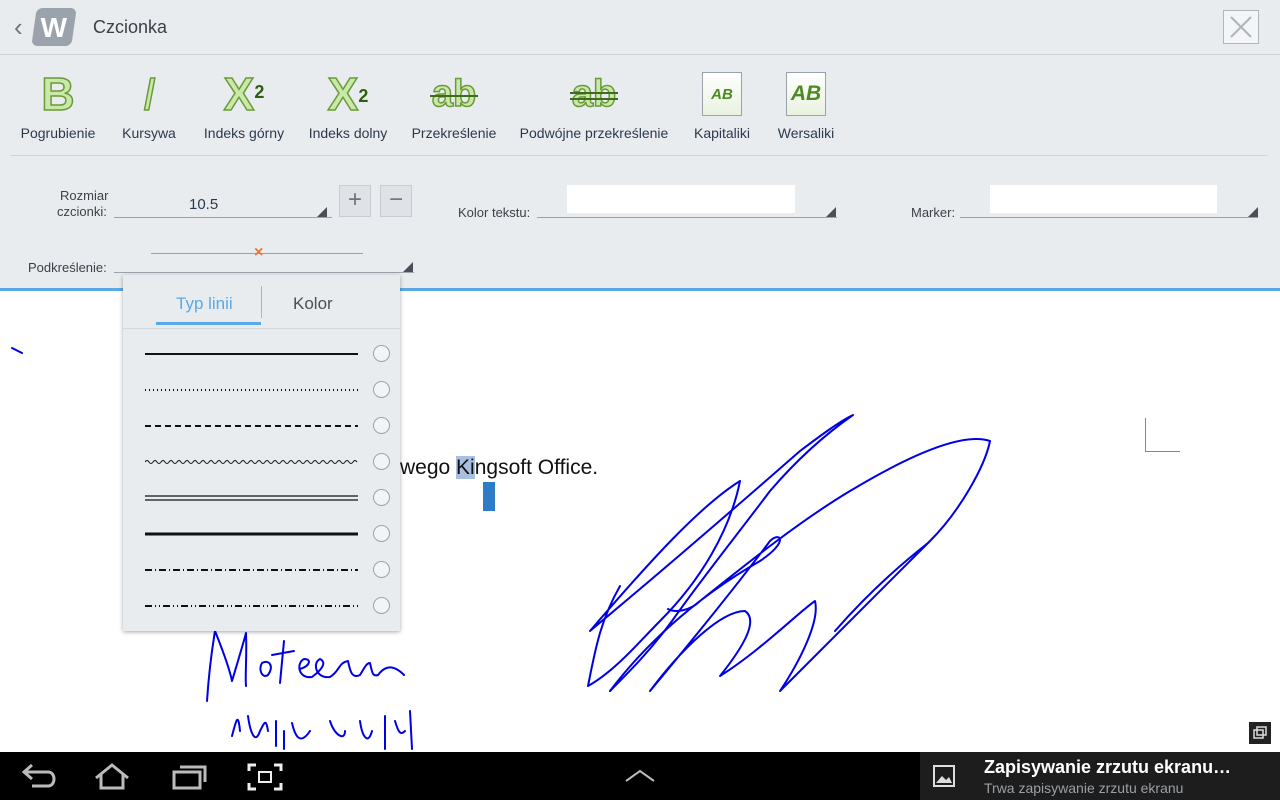 This screenshot has height=800, width=1280. Describe the element at coordinates (594, 93) in the screenshot. I see `double-strikethrough-icon: ab` at that location.